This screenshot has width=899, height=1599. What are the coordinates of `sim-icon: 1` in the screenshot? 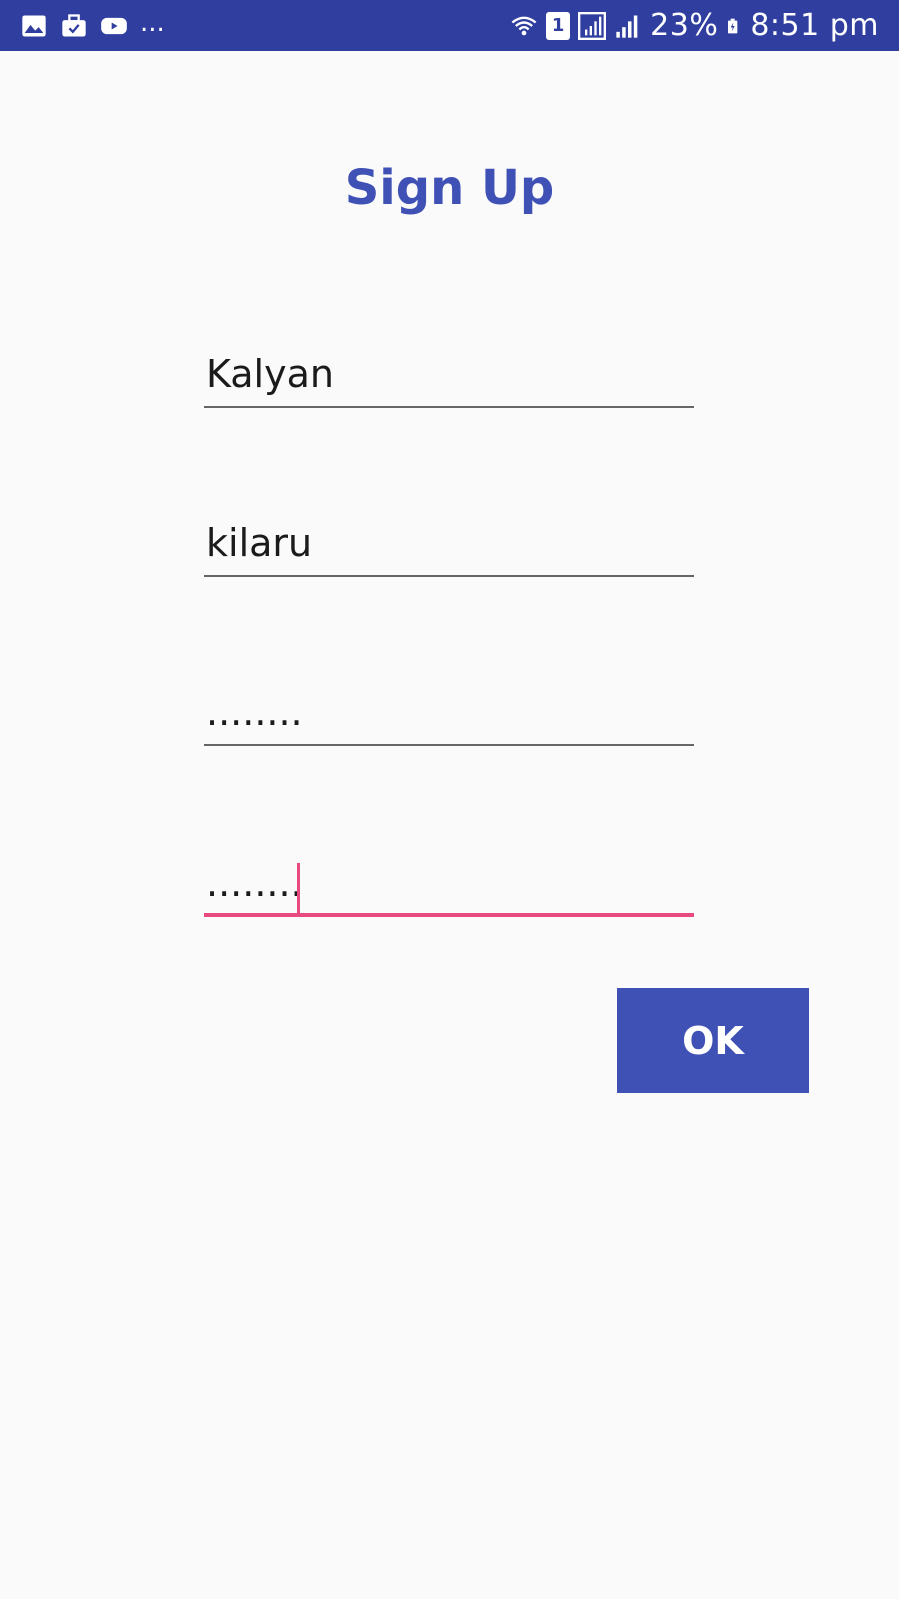 It's located at (558, 25).